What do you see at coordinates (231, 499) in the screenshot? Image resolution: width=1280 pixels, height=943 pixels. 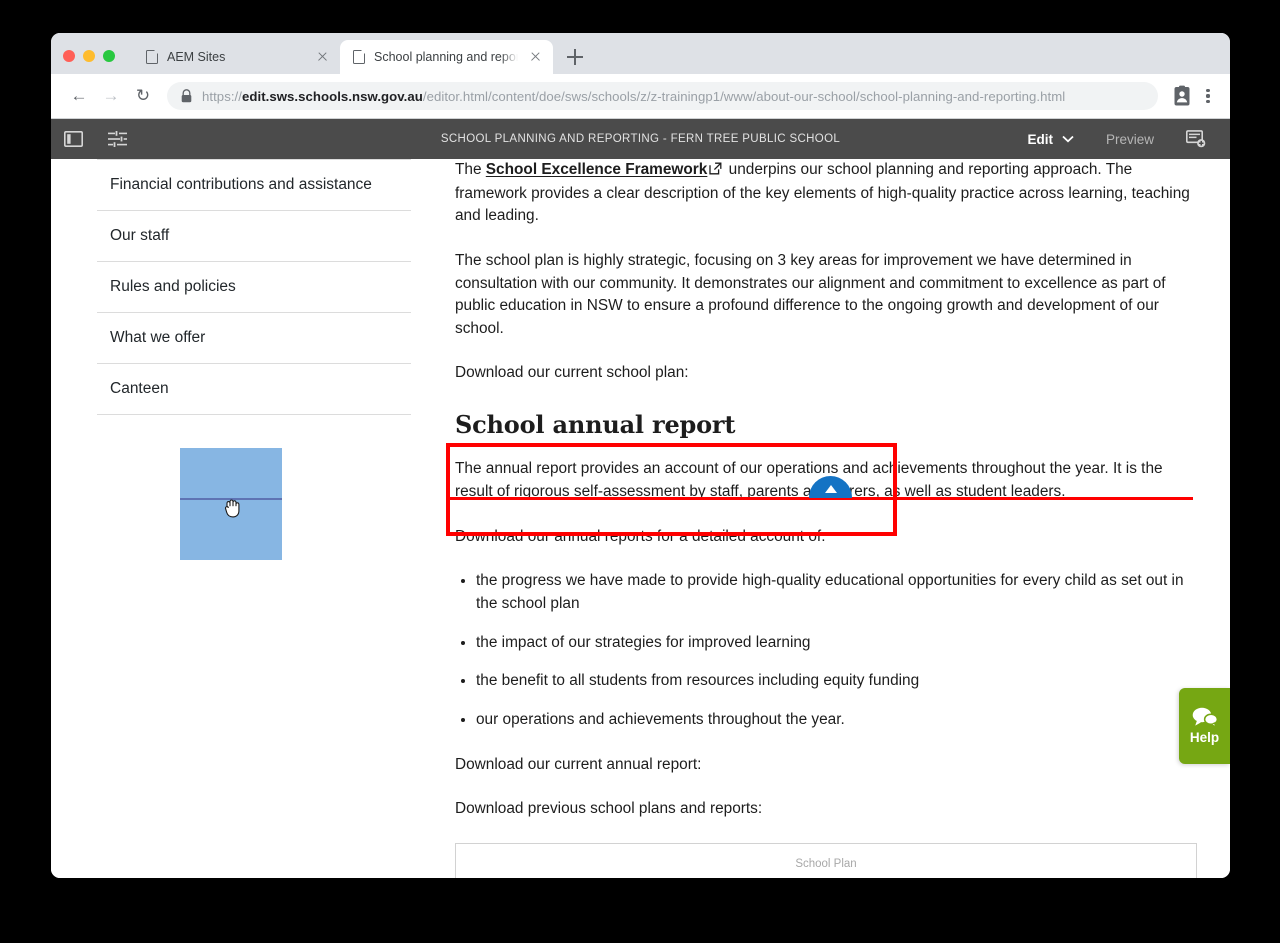 I see `drag-insert-line` at bounding box center [231, 499].